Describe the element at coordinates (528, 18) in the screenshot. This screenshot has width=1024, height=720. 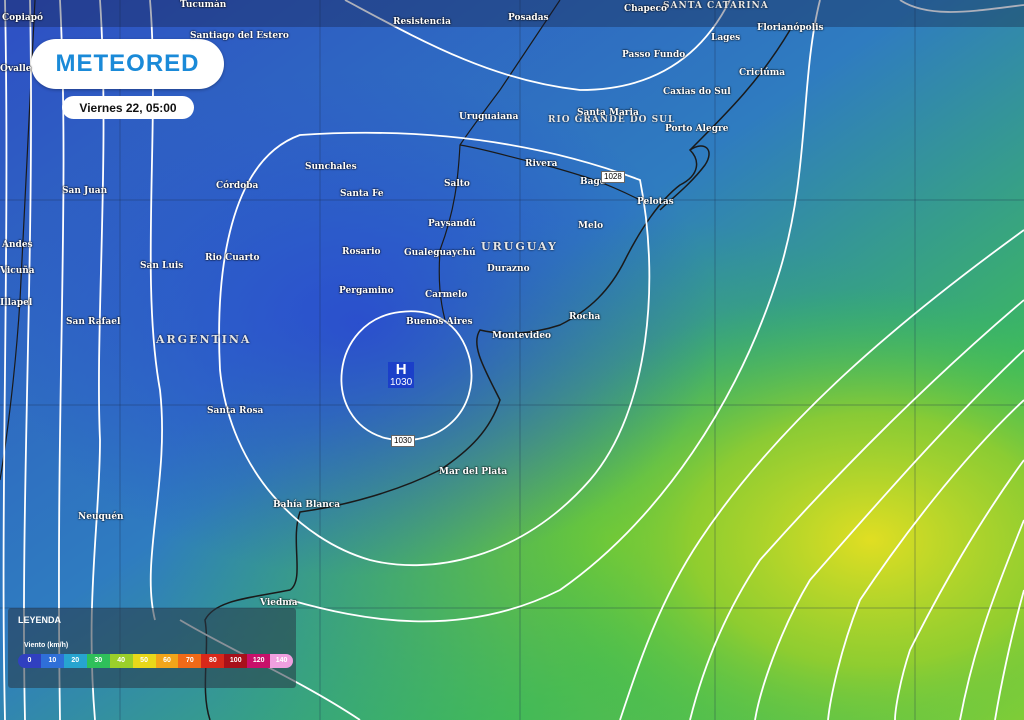
I see `place-label: Posadas` at that location.